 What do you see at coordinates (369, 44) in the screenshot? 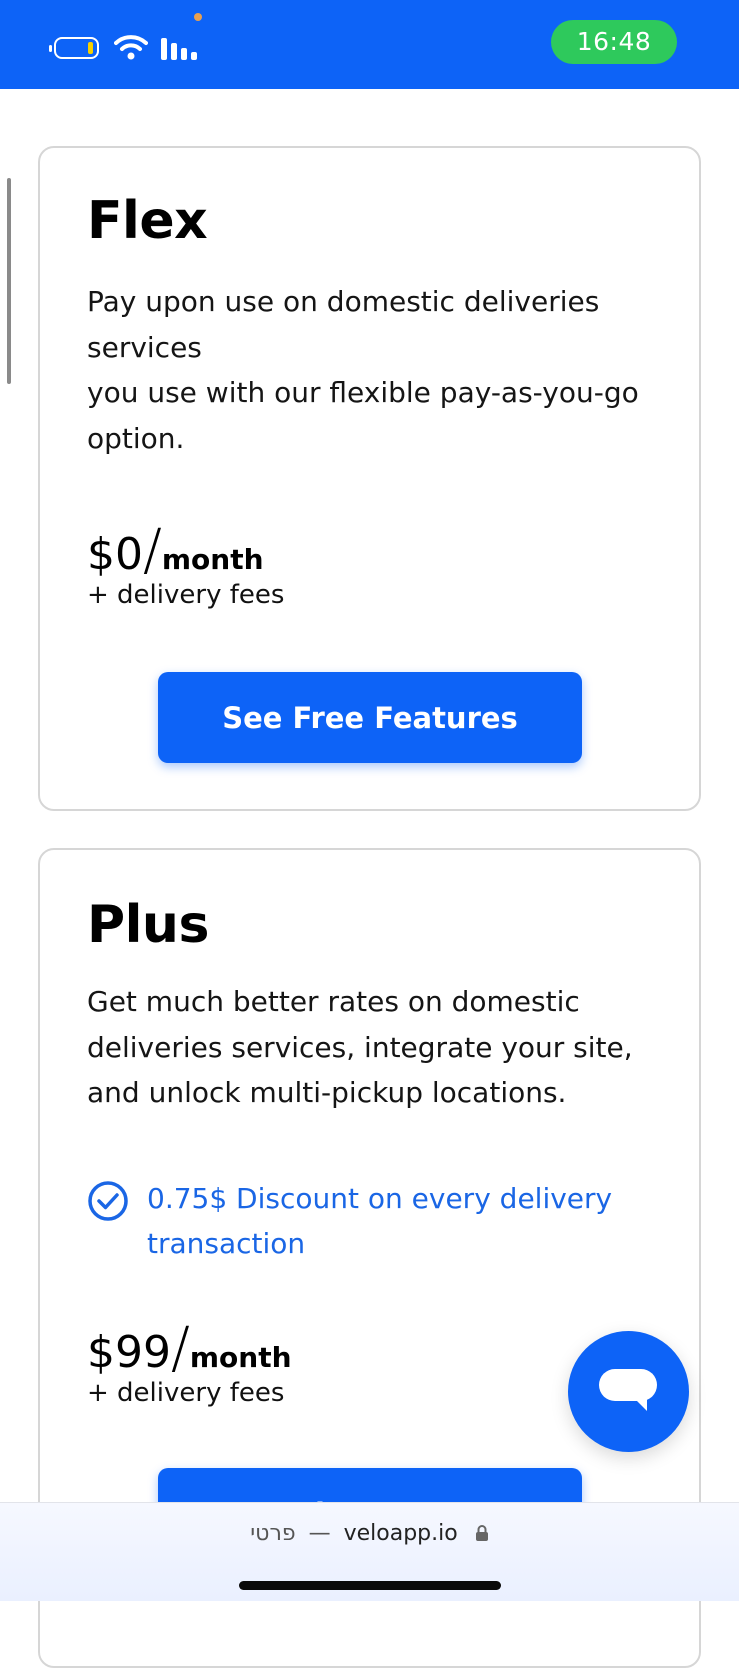
I see `status-bar: 16:48` at bounding box center [369, 44].